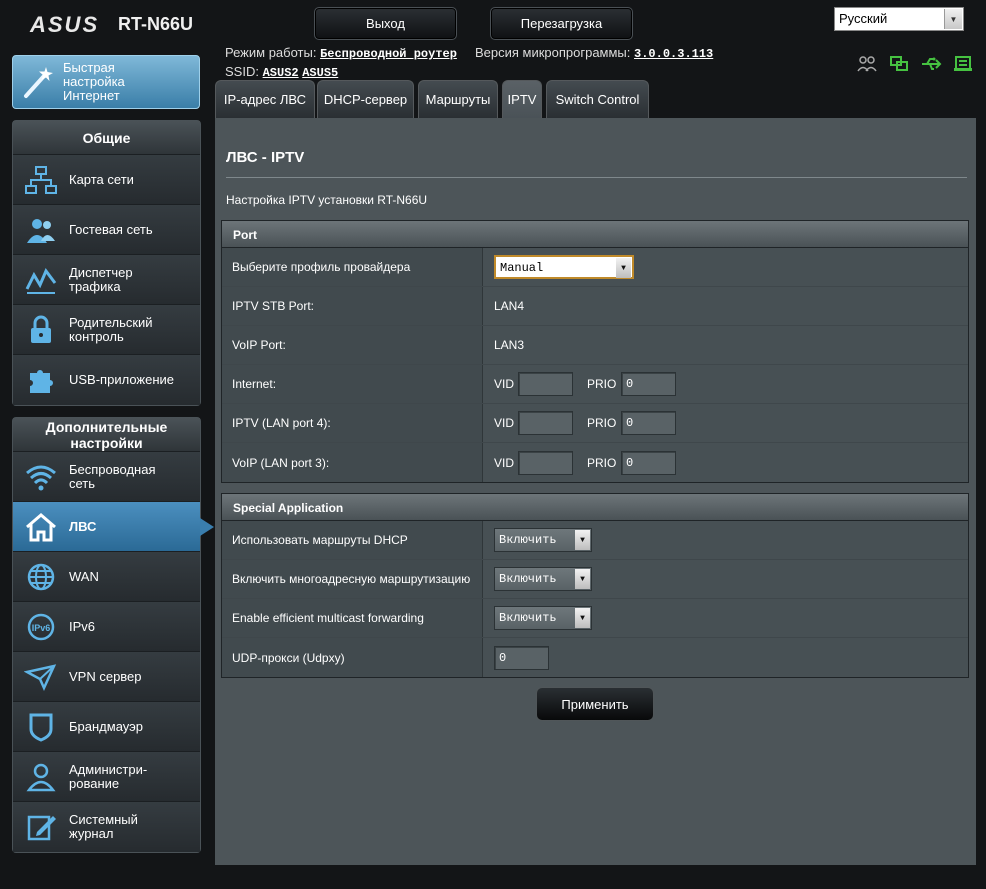  What do you see at coordinates (83, 526) in the screenshot?
I see `sidebar-item-label: ЛВС` at bounding box center [83, 526].